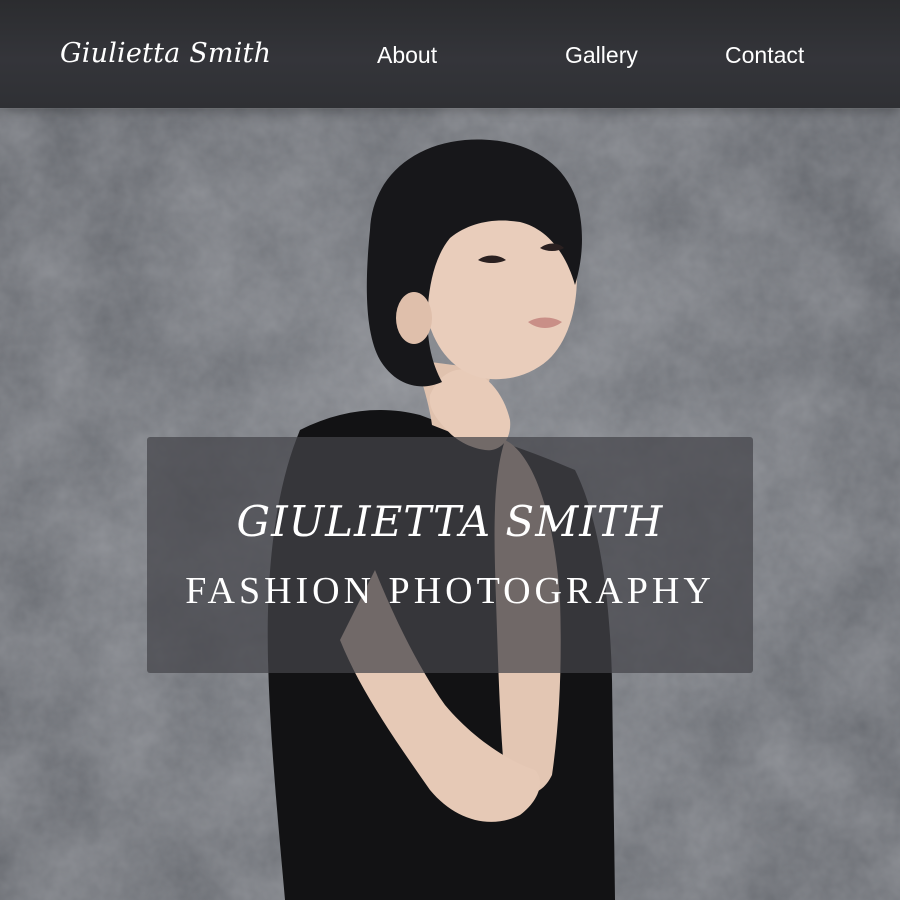  I want to click on brand-logo-link: Giulietta Smith, so click(165, 53).